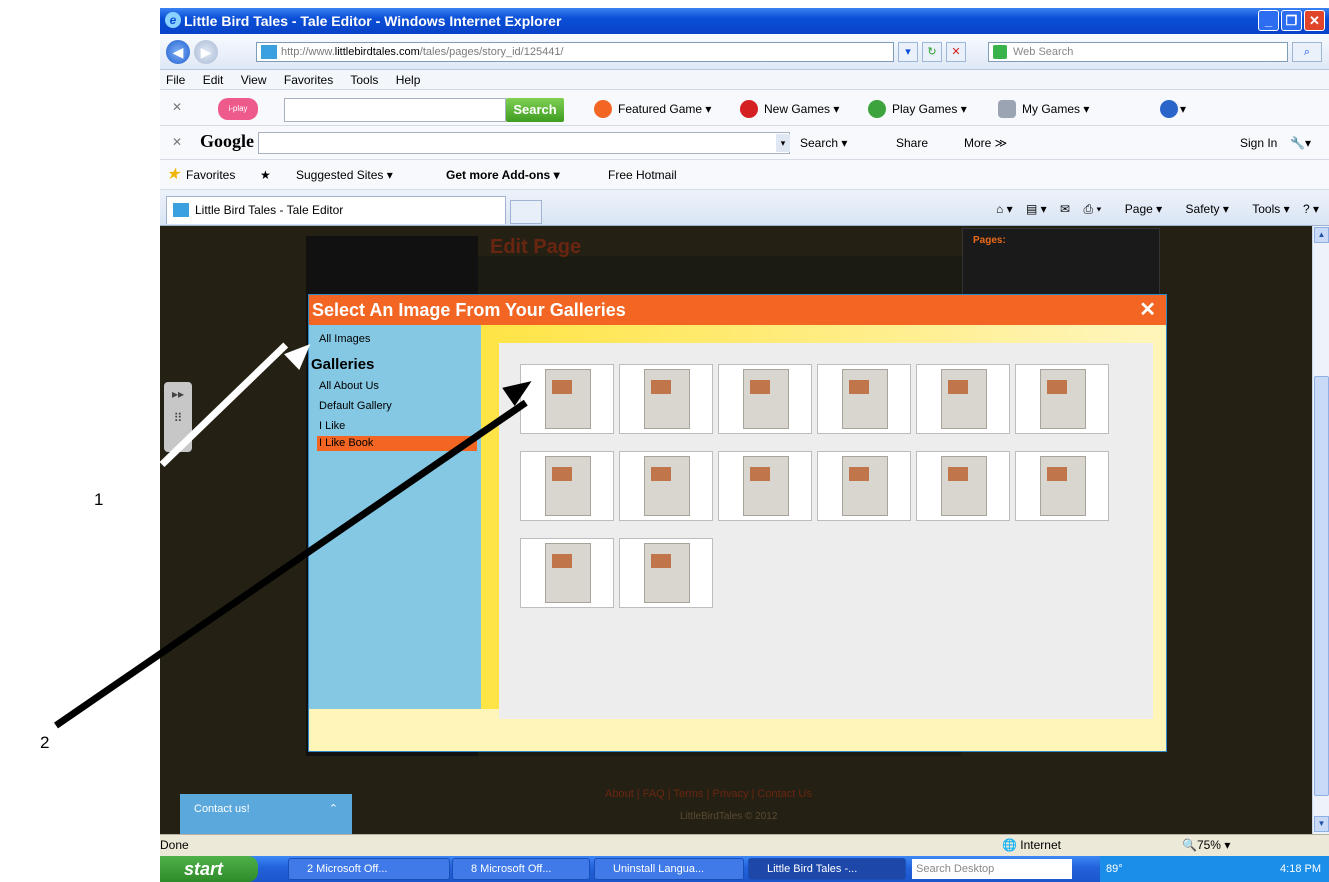  I want to click on safety-menu: Safety ▾, so click(1202, 209).